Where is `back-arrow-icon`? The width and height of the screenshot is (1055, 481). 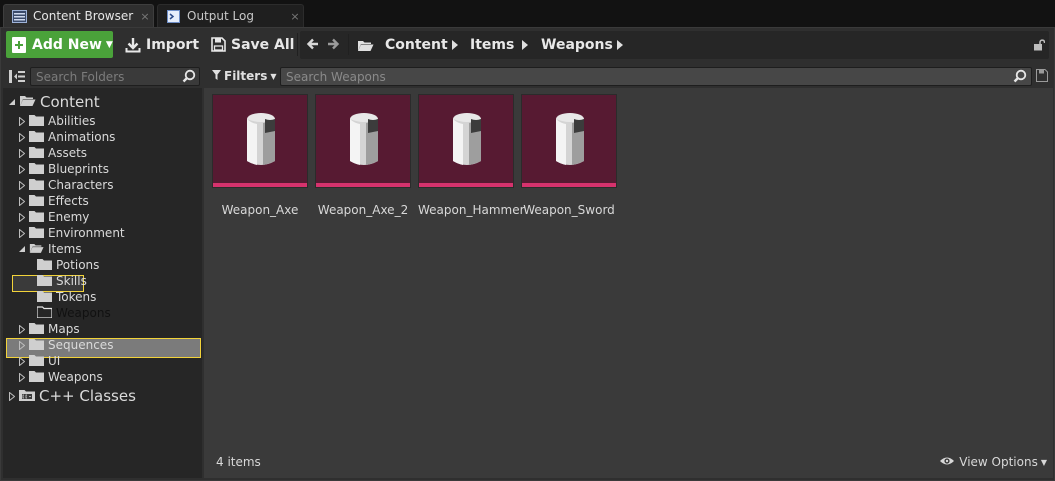 back-arrow-icon is located at coordinates (313, 46).